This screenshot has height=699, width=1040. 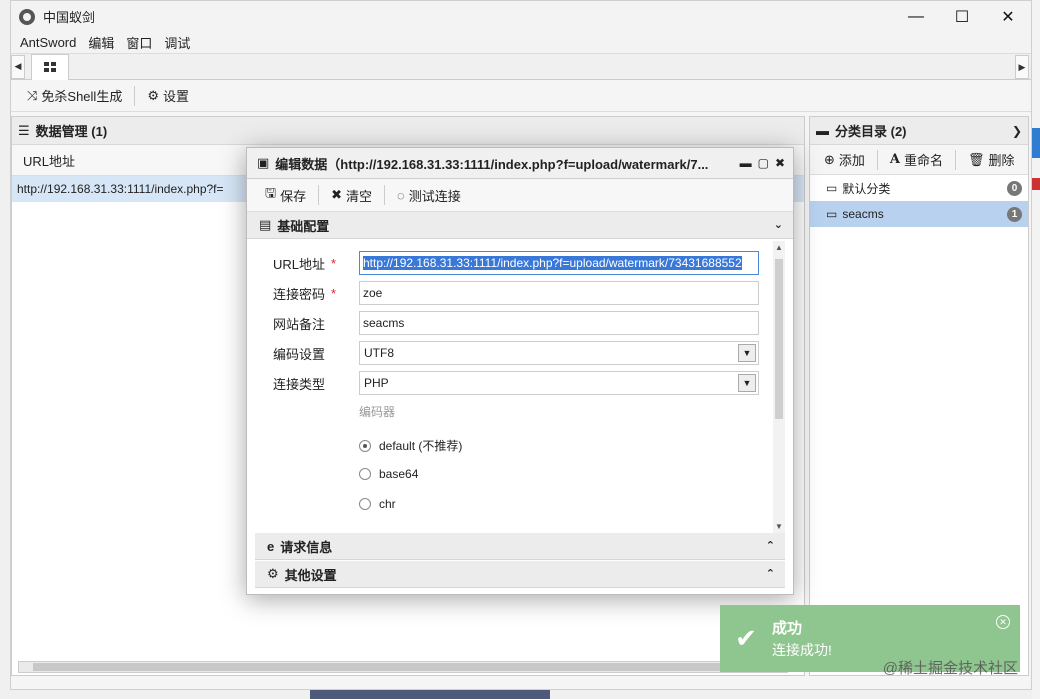 What do you see at coordinates (304, 293) in the screenshot?
I see `password-field-row: 连接密码 *` at bounding box center [304, 293].